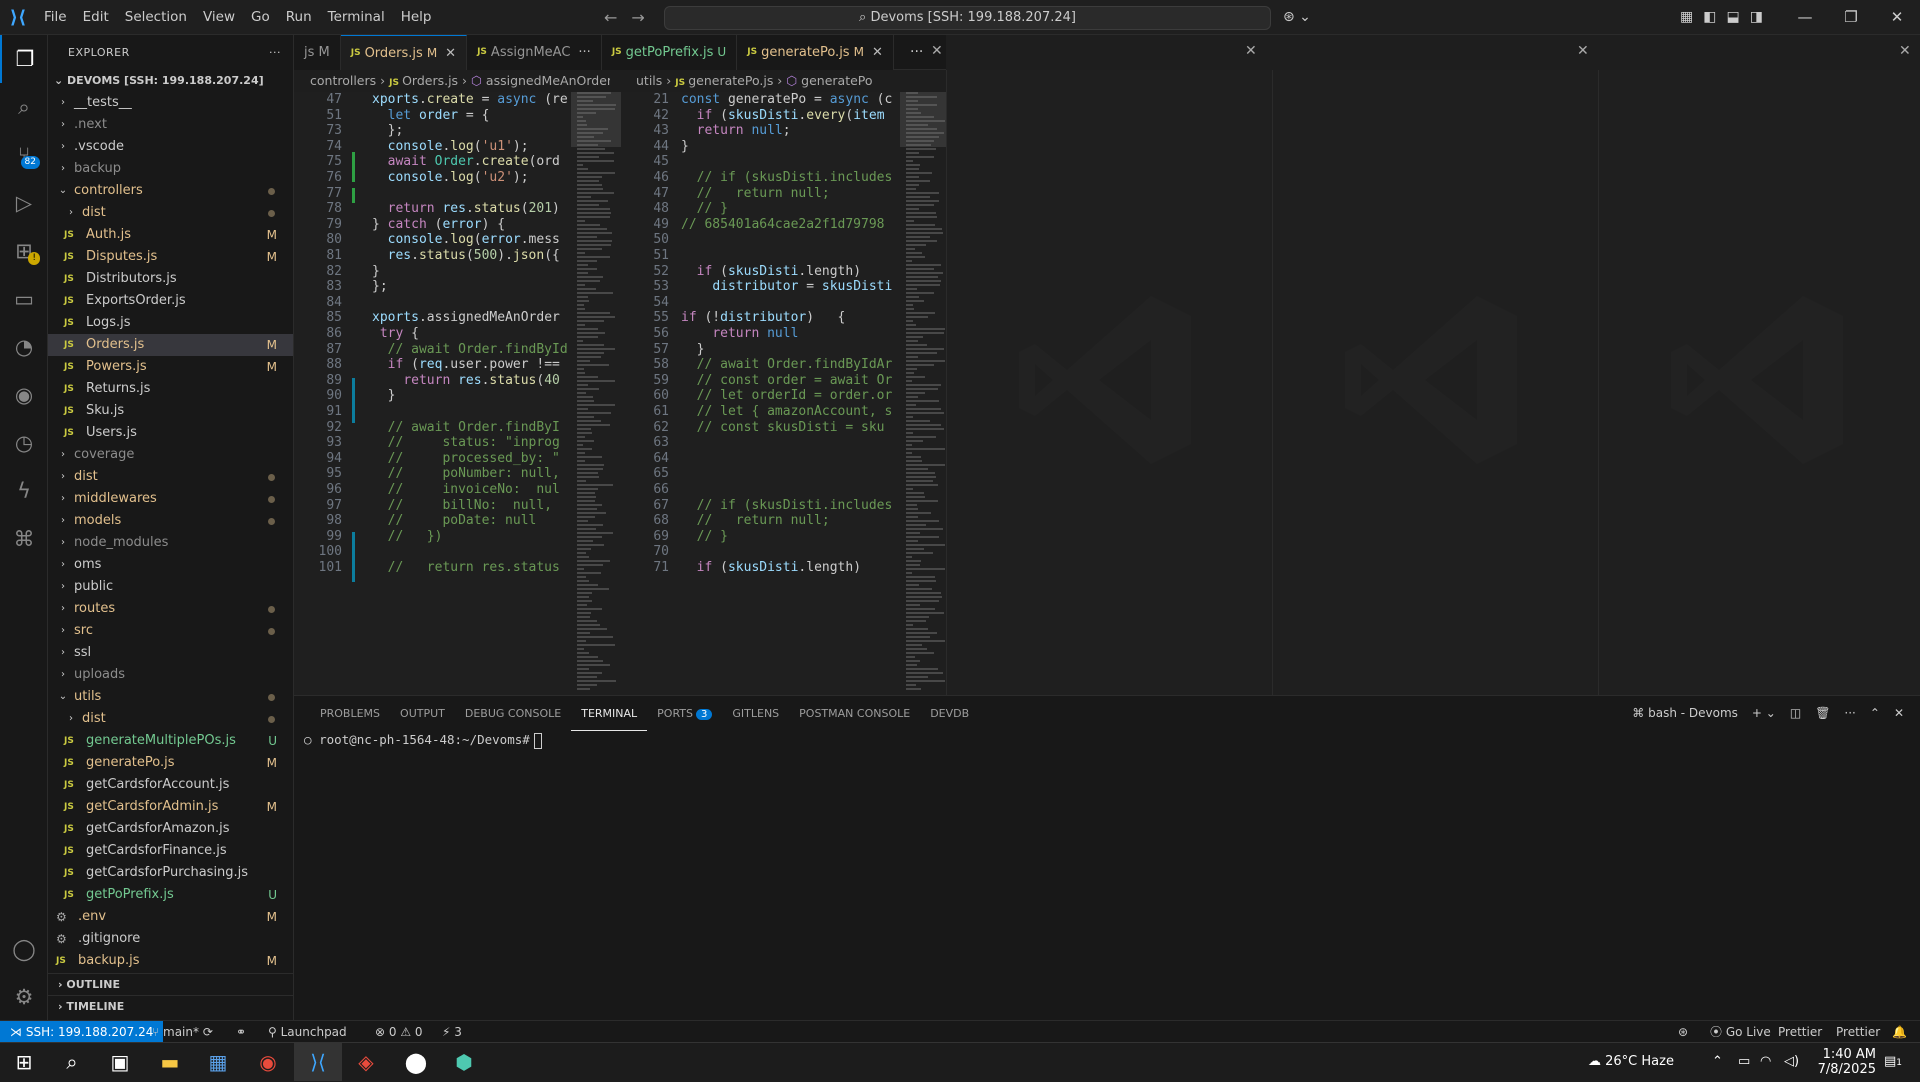 Image resolution: width=1920 pixels, height=1082 pixels. What do you see at coordinates (170, 807) in the screenshot?
I see `tree-item: JS getCardsforAdmin.js M` at bounding box center [170, 807].